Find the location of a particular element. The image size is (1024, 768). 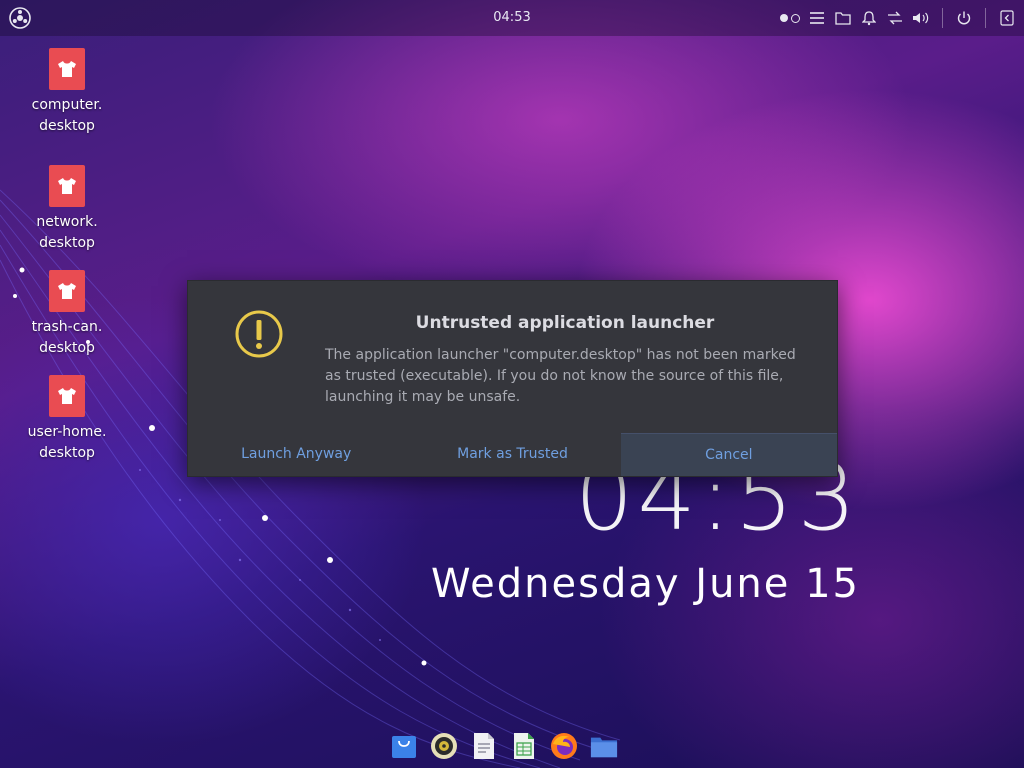

warning-icon is located at coordinates (259, 334).